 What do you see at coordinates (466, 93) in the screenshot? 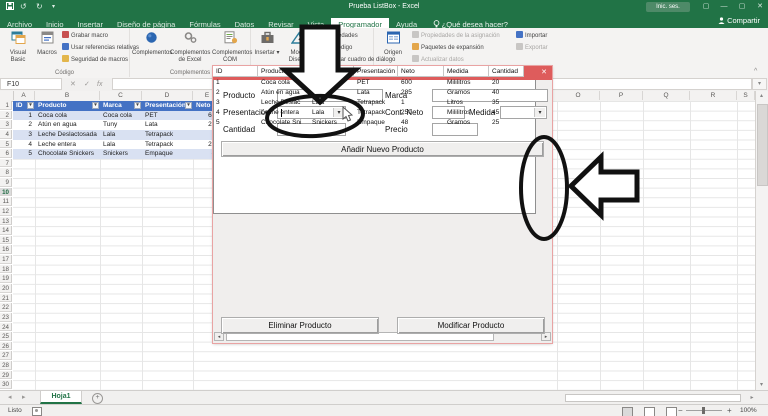
I see `listbox-cell: Gramos` at bounding box center [466, 93].